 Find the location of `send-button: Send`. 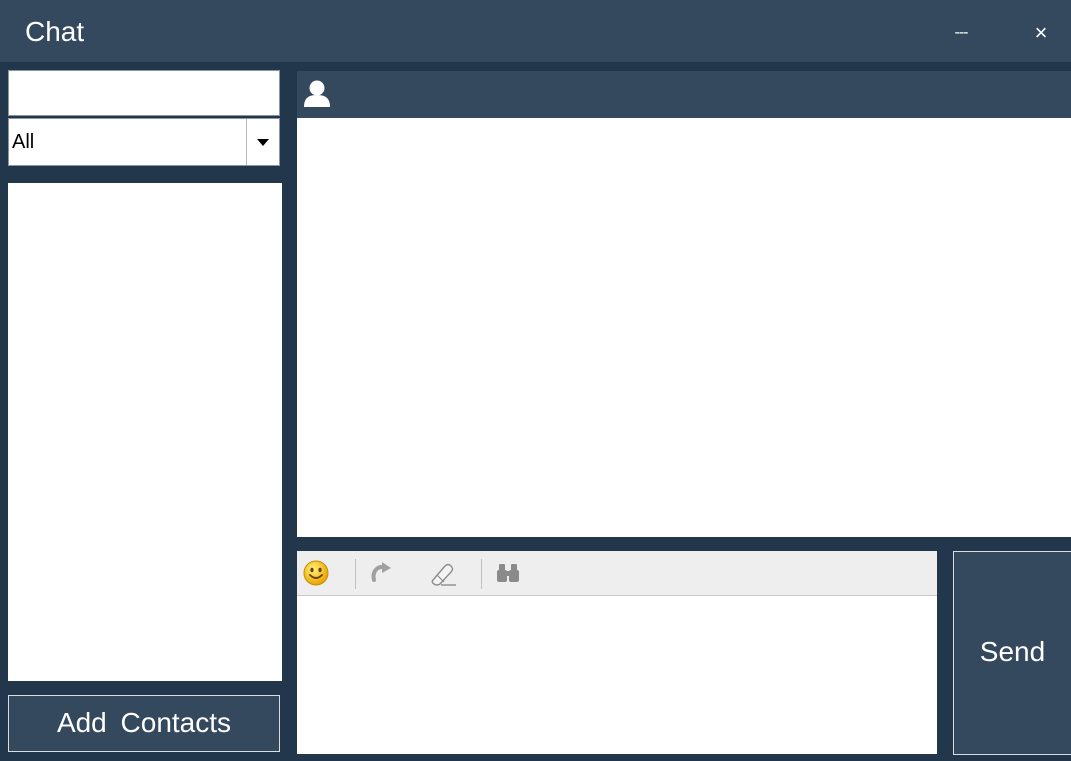

send-button: Send is located at coordinates (1012, 653).